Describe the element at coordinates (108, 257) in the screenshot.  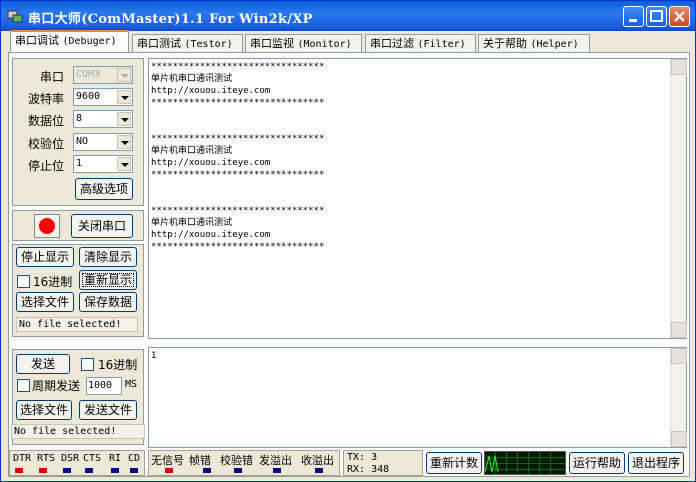
I see `clear-display-button: 清除显示` at that location.